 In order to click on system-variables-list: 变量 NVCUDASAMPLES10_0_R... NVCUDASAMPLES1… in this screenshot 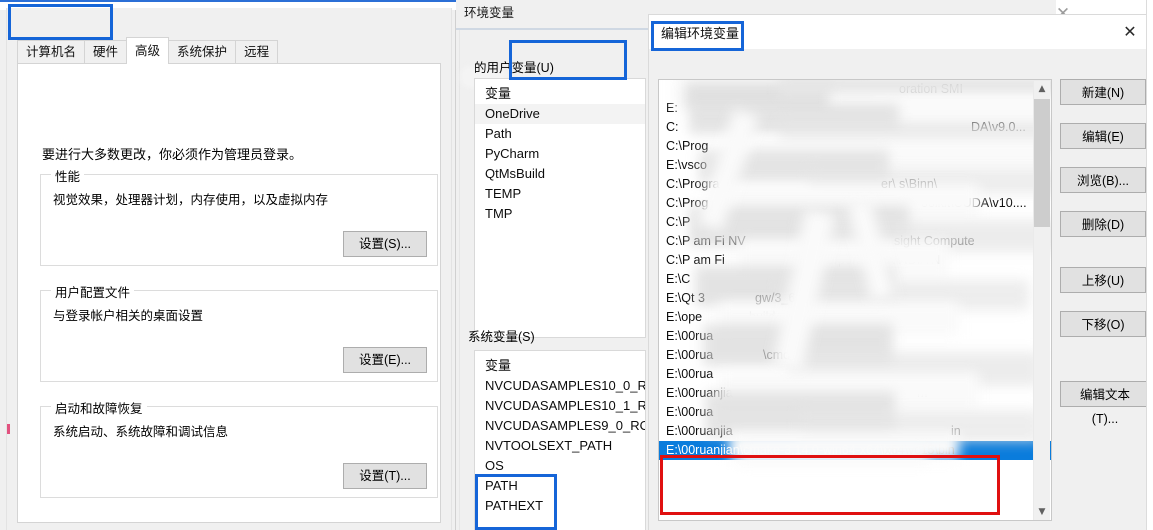, I will do `click(560, 440)`.